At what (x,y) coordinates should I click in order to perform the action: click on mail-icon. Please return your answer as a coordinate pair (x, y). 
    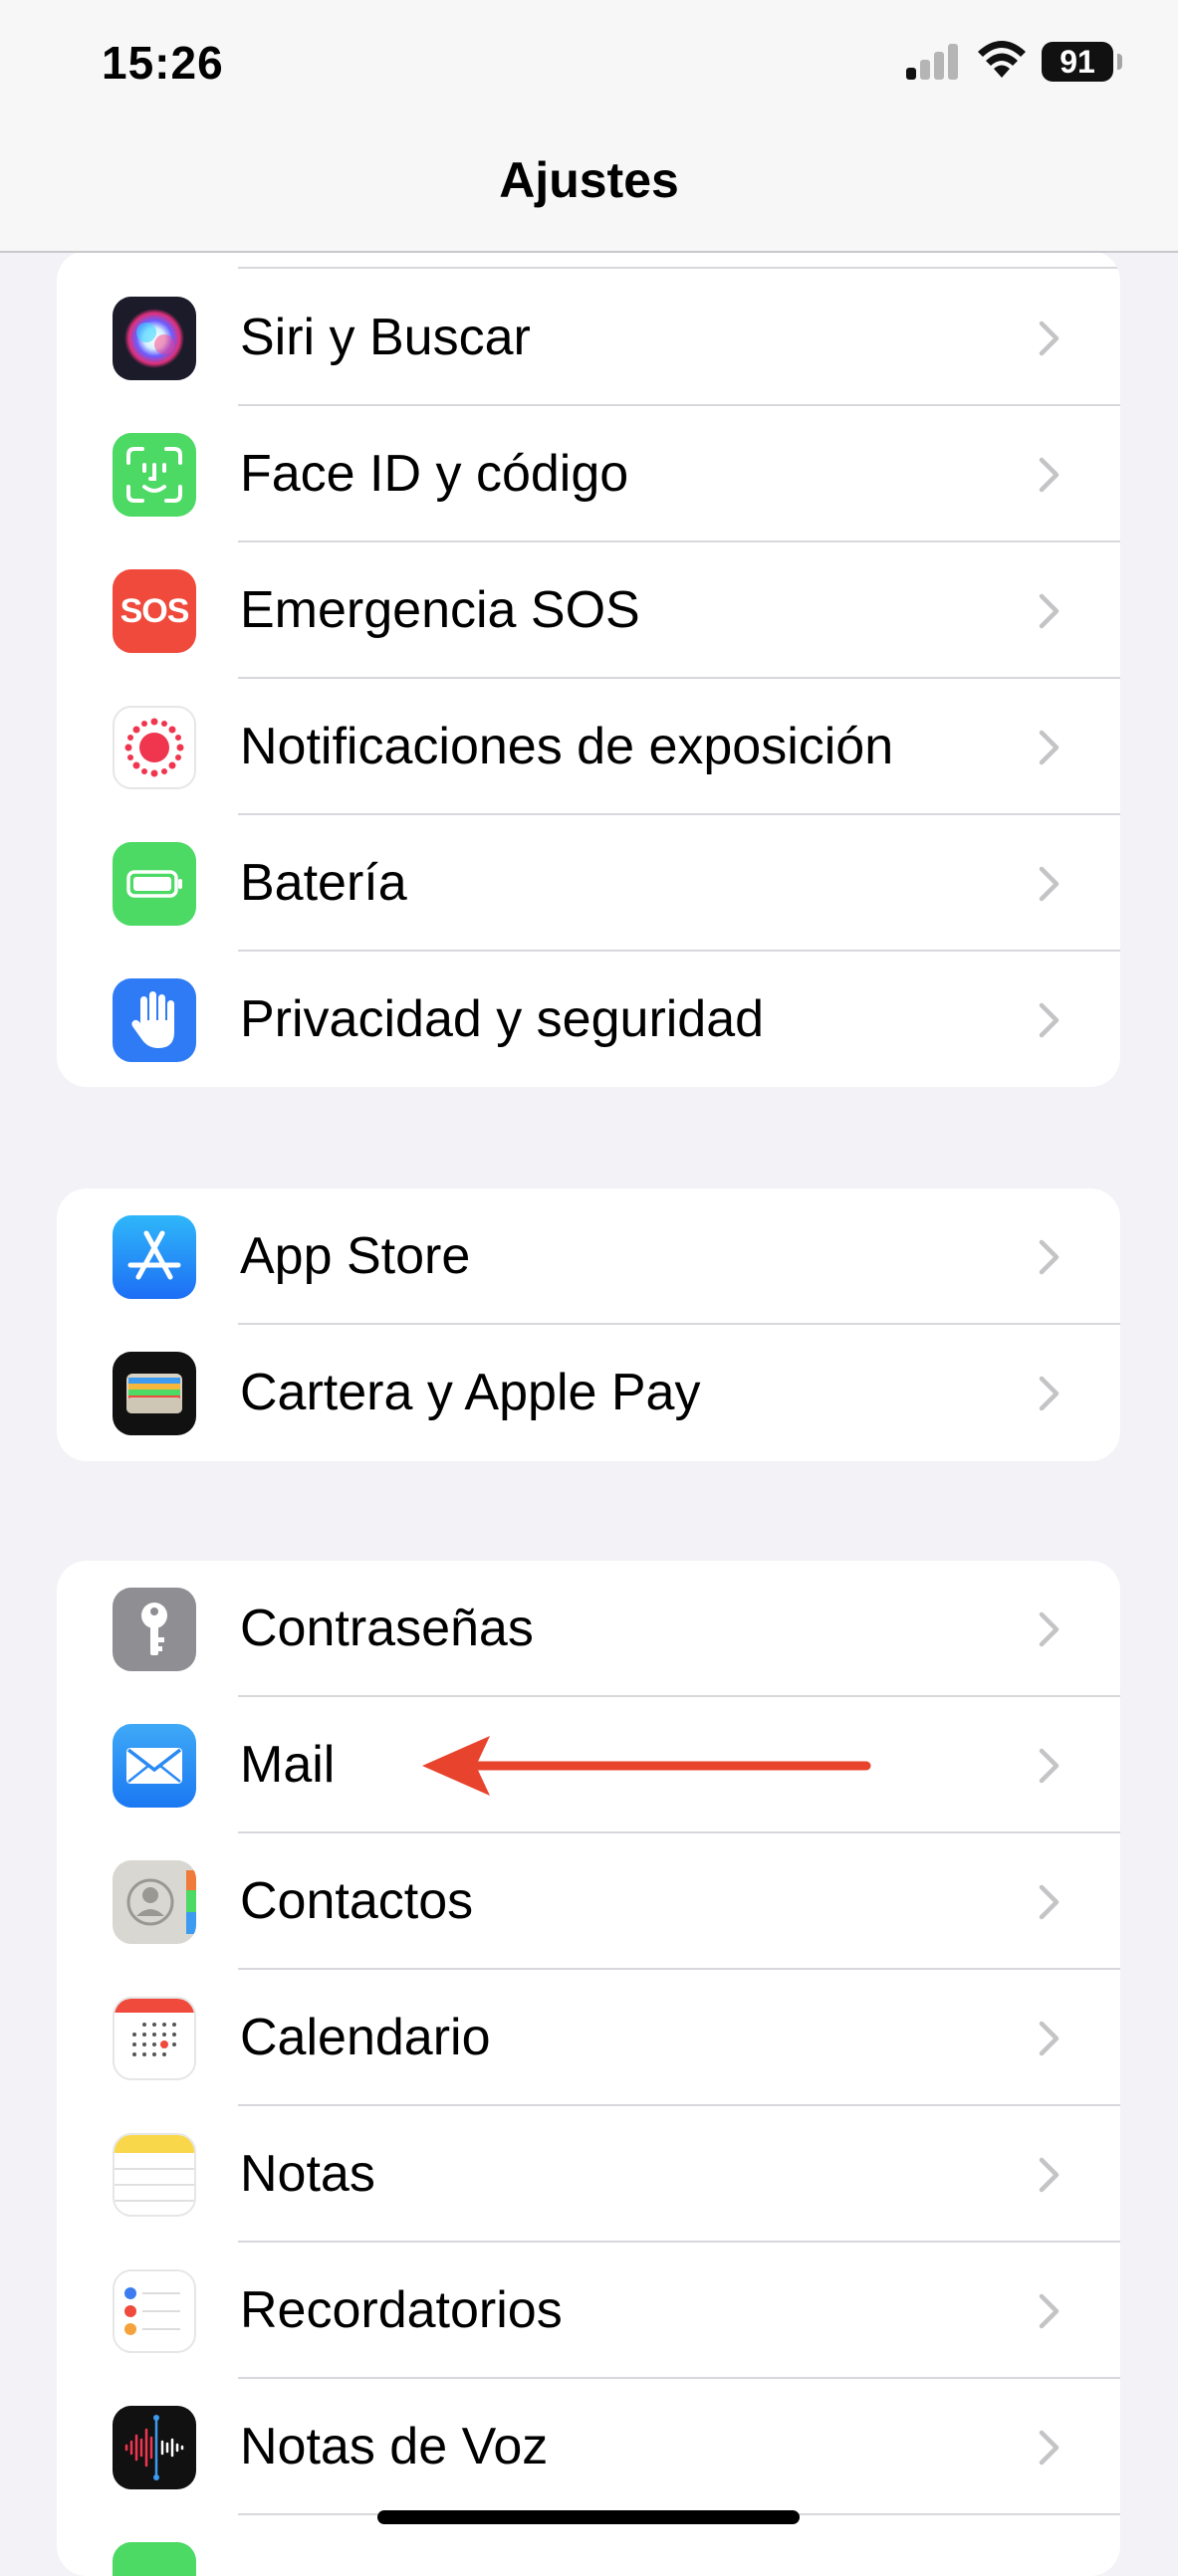
    Looking at the image, I should click on (154, 1766).